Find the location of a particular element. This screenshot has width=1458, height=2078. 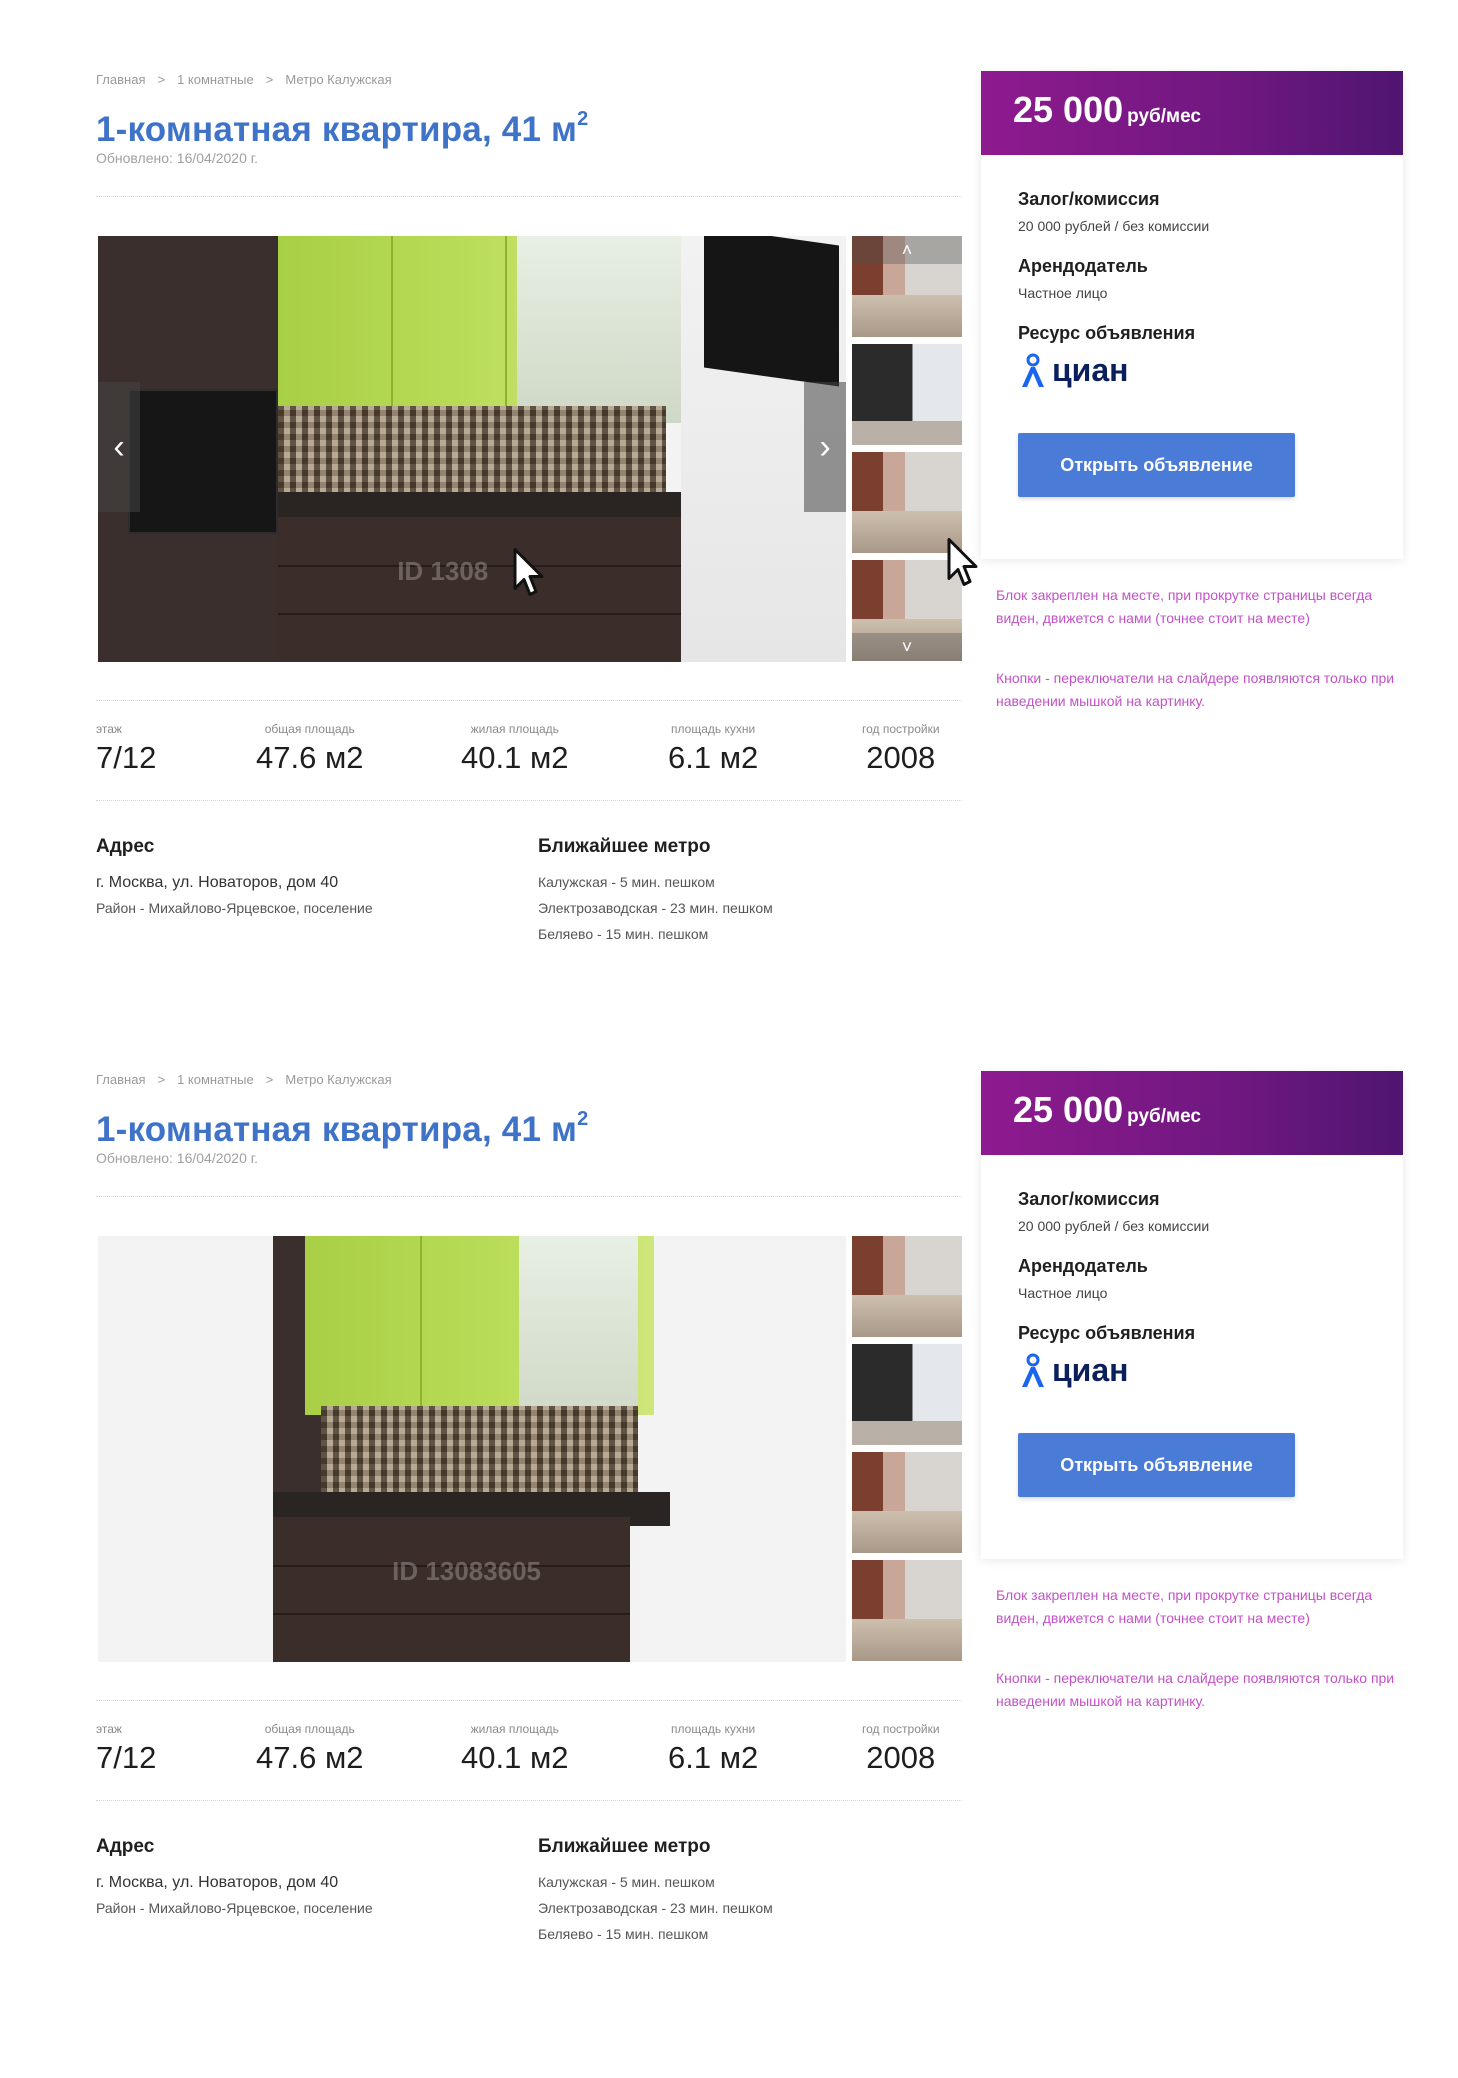

stat-label: площадь кухни is located at coordinates (713, 729).